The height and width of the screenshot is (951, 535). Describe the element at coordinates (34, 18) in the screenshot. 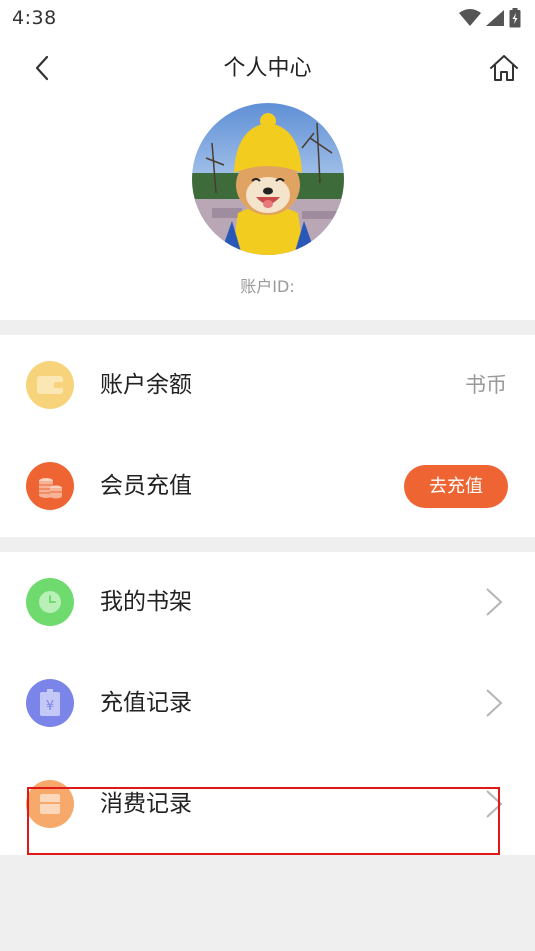

I see `status-time: 4:38` at that location.